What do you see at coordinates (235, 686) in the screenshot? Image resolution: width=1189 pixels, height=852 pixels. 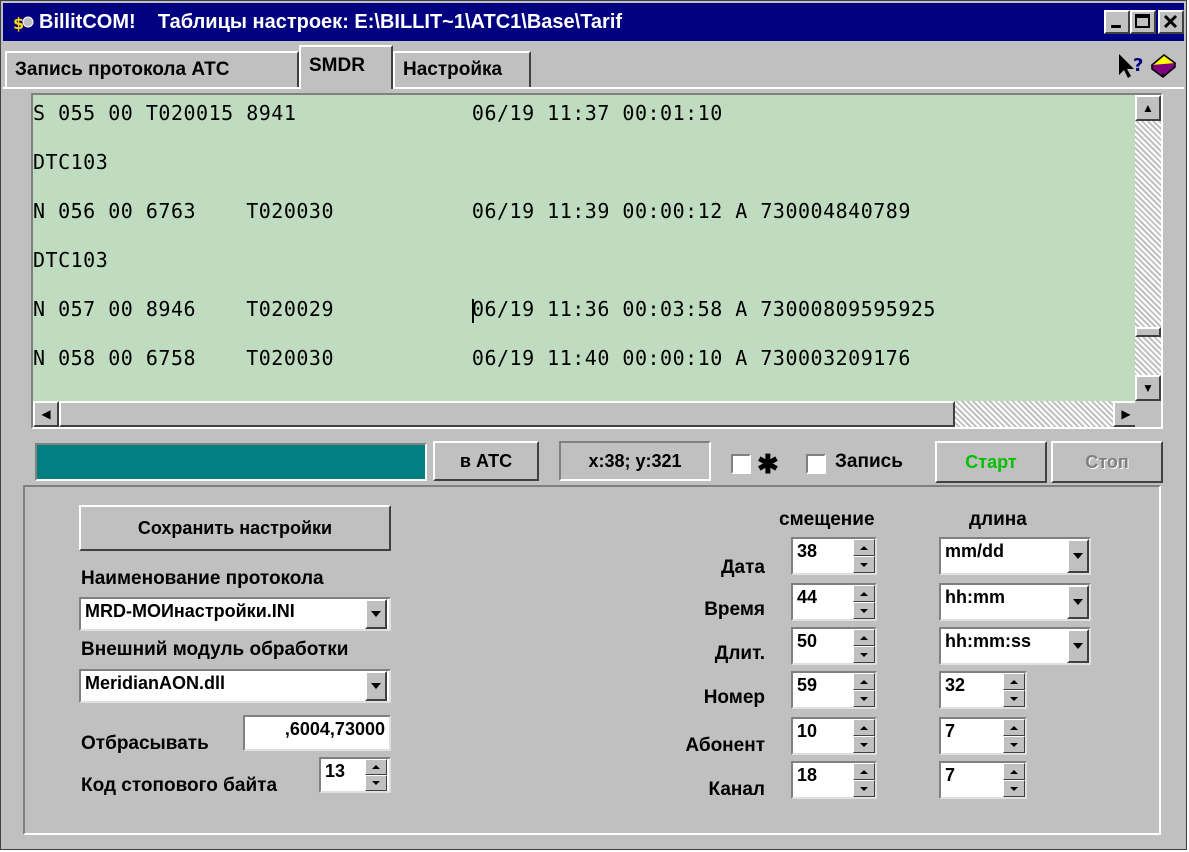 I see `module-select: MeridianAON.dll` at bounding box center [235, 686].